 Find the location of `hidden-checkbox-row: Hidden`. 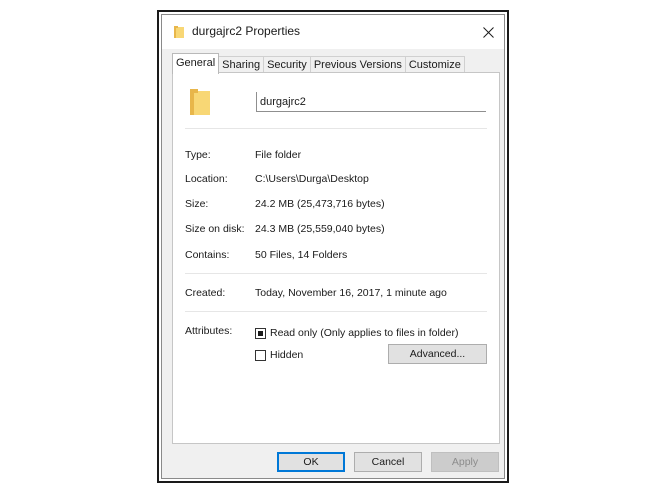

hidden-checkbox-row: Hidden is located at coordinates (279, 355).